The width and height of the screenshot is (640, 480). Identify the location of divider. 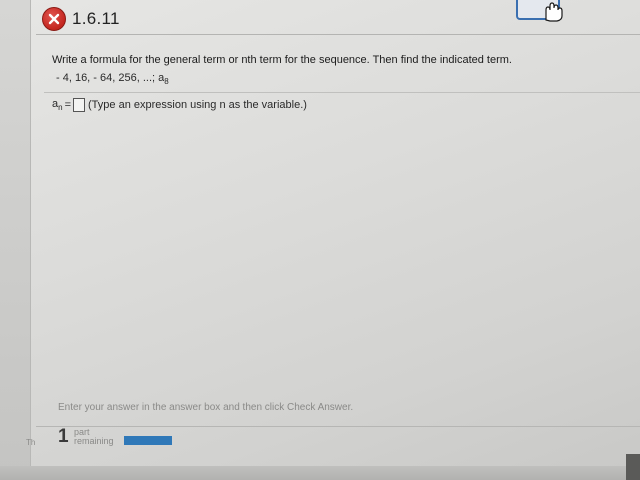
(342, 92).